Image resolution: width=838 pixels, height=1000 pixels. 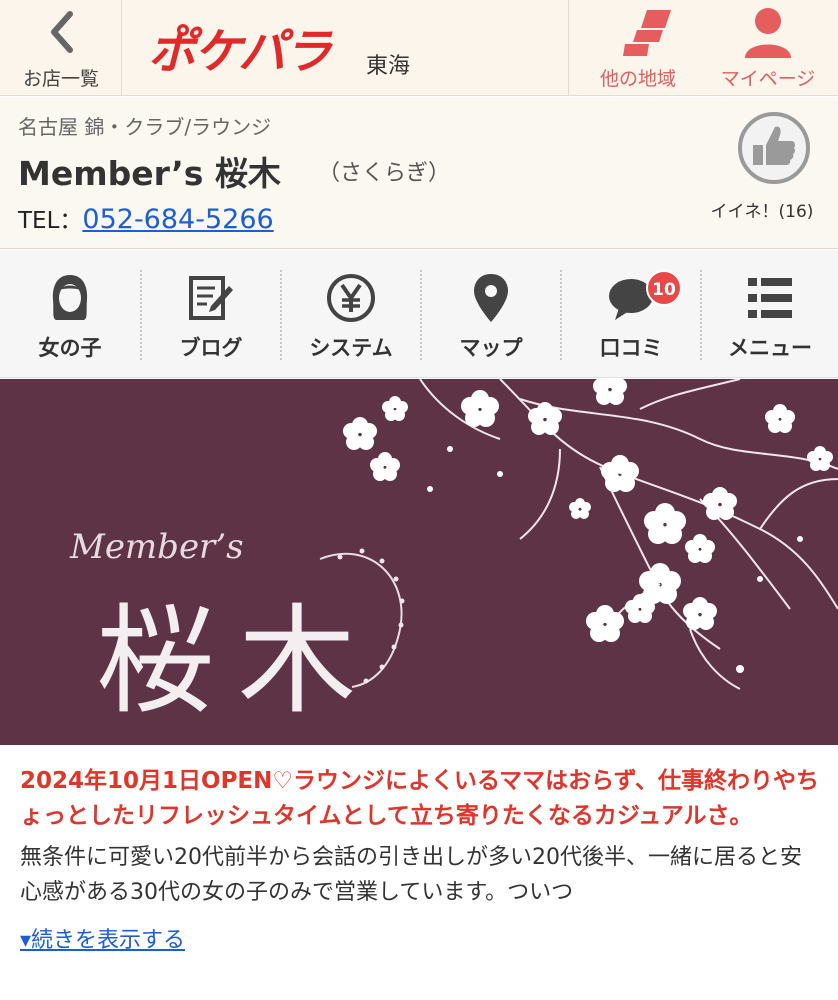 I want to click on like-count: イイネ！(16), so click(x=762, y=212).